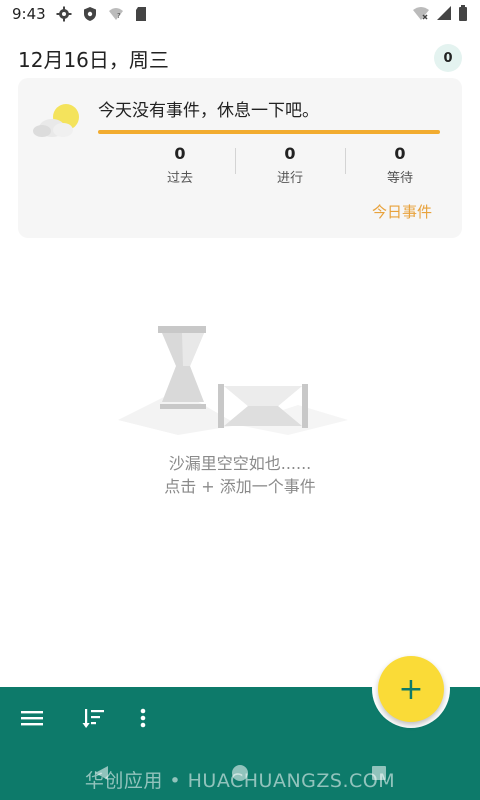  I want to click on empty-state-line2: 点击 + 添加一个事件, so click(240, 486).